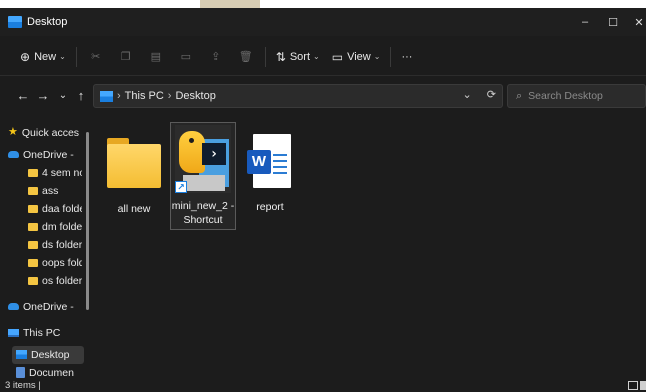 The width and height of the screenshot is (646, 392). Describe the element at coordinates (55, 244) in the screenshot. I see `sidebar-item-ds-folder: ds folder` at that location.